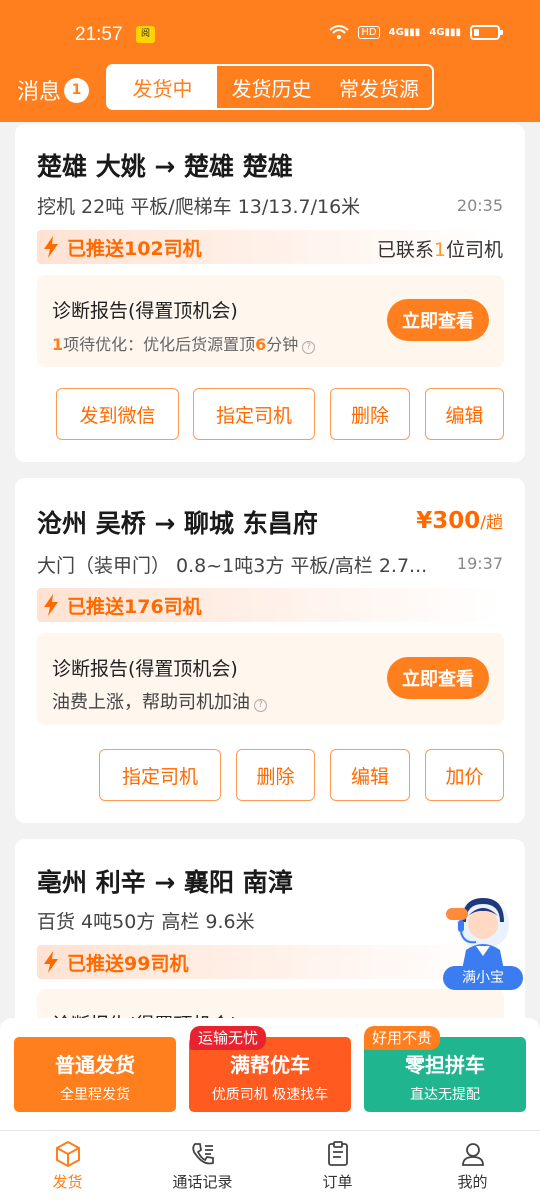 This screenshot has width=540, height=1200. I want to click on phone-log-icon, so click(202, 1154).